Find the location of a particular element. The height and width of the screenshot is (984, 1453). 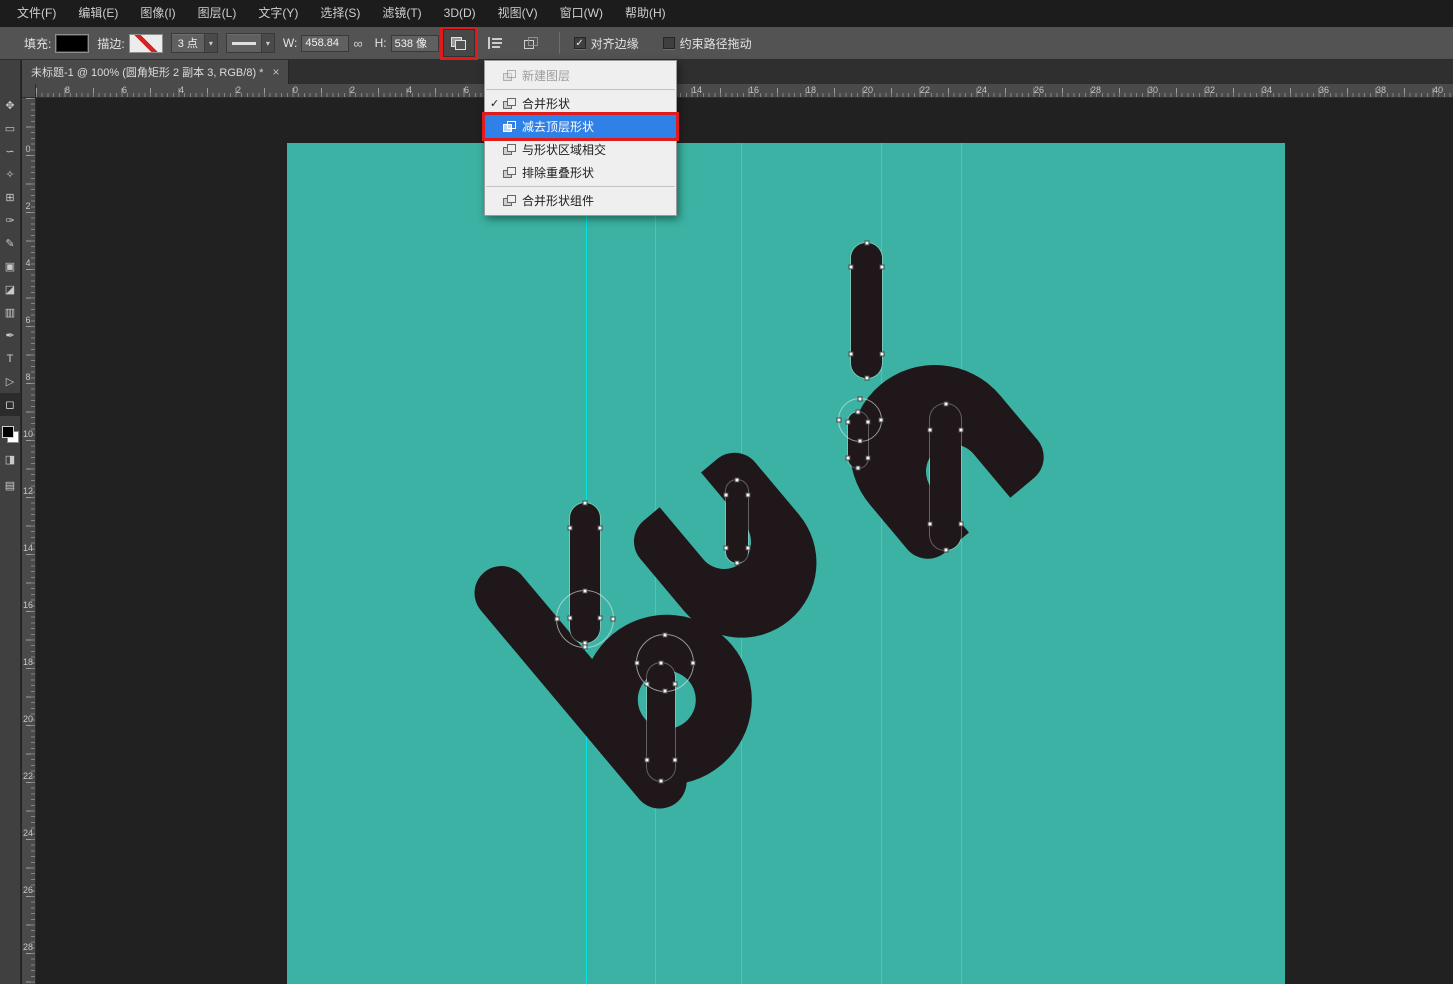

menu-item: 图层(L) is located at coordinates (217, 13).